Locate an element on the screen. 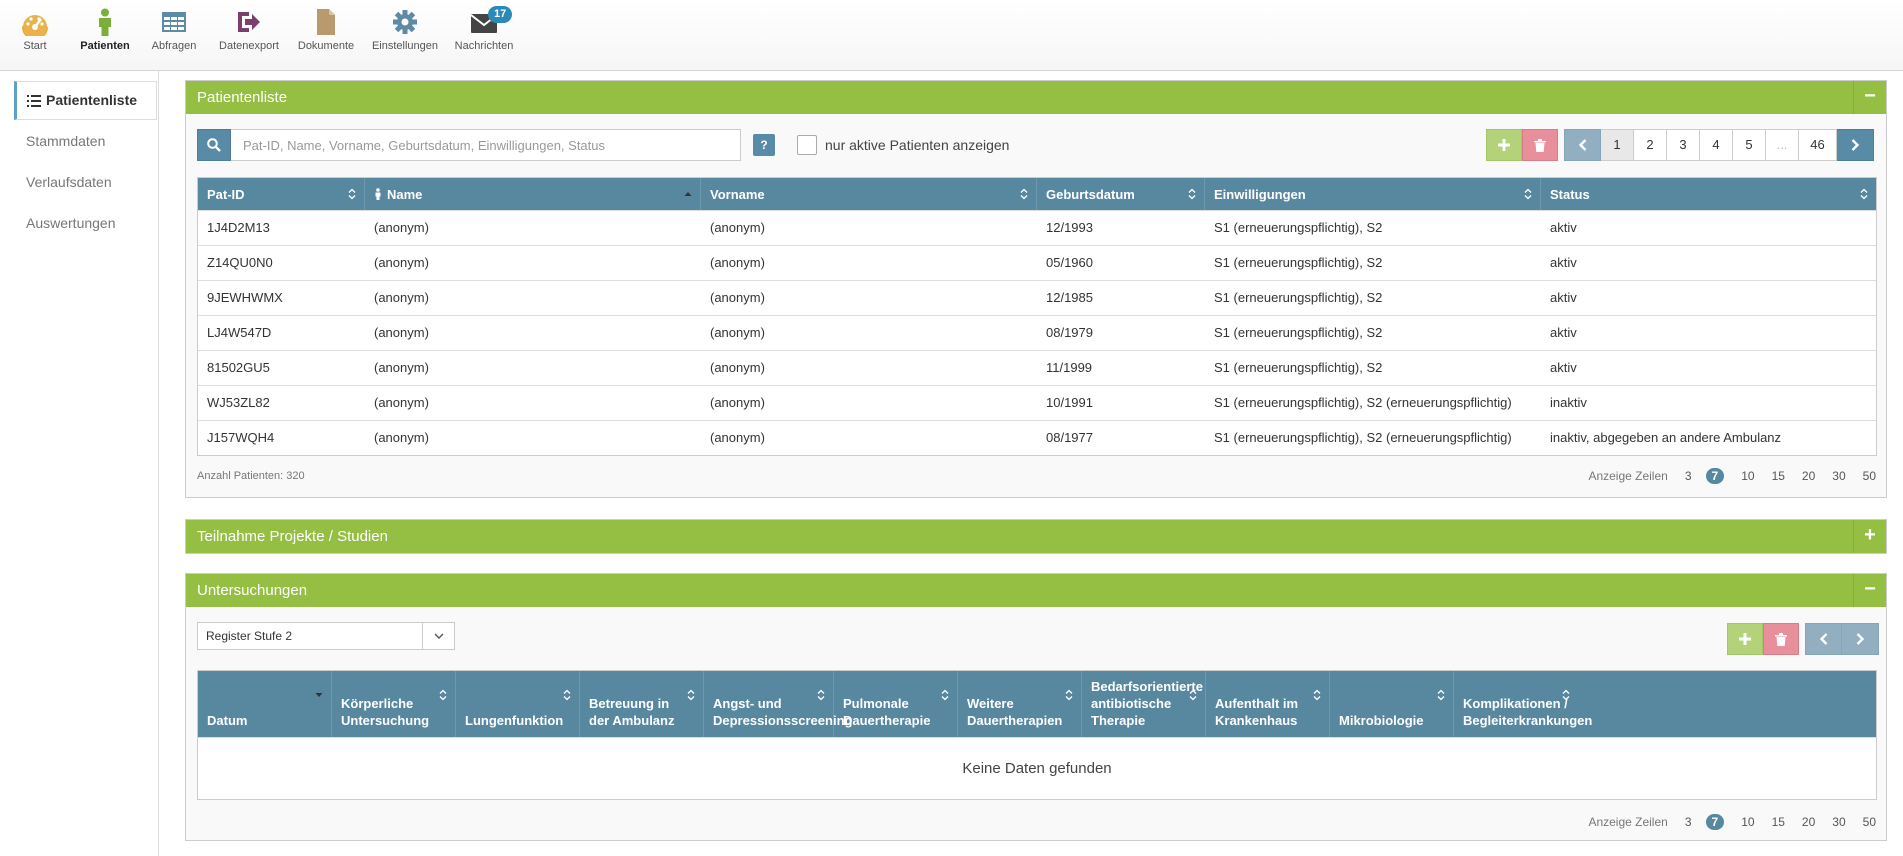  column-header-name: Name is located at coordinates (533, 194).